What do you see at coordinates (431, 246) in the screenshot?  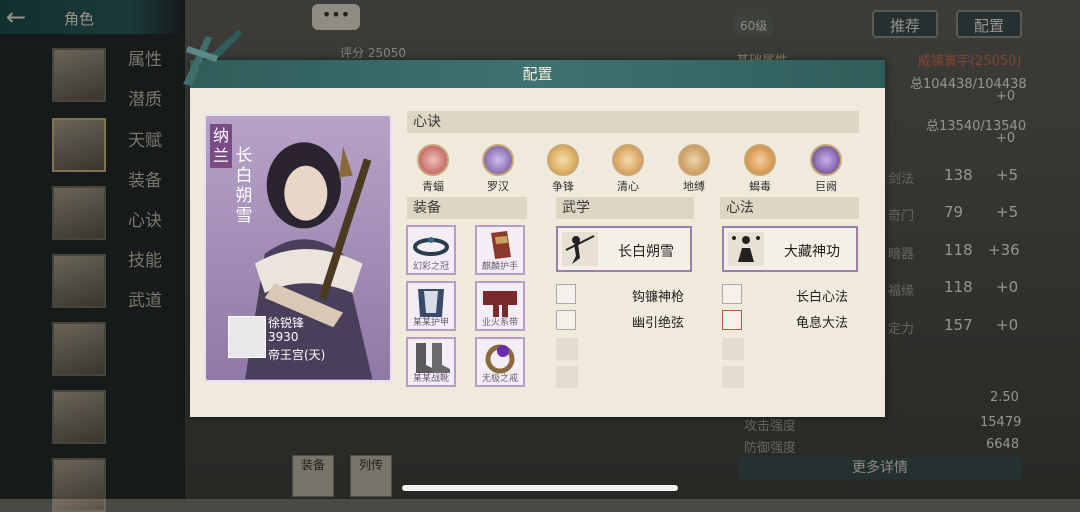 I see `crown-icon` at bounding box center [431, 246].